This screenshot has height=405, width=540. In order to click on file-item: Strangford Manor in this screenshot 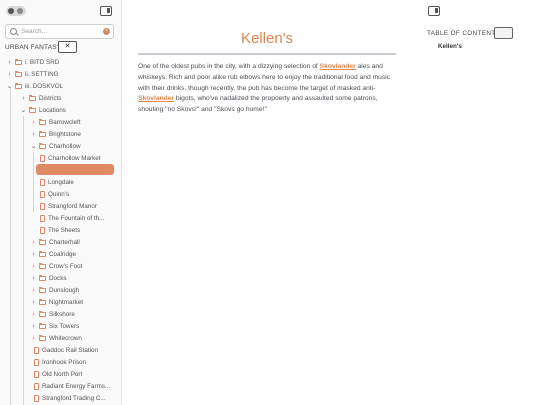, I will do `click(68, 206)`.